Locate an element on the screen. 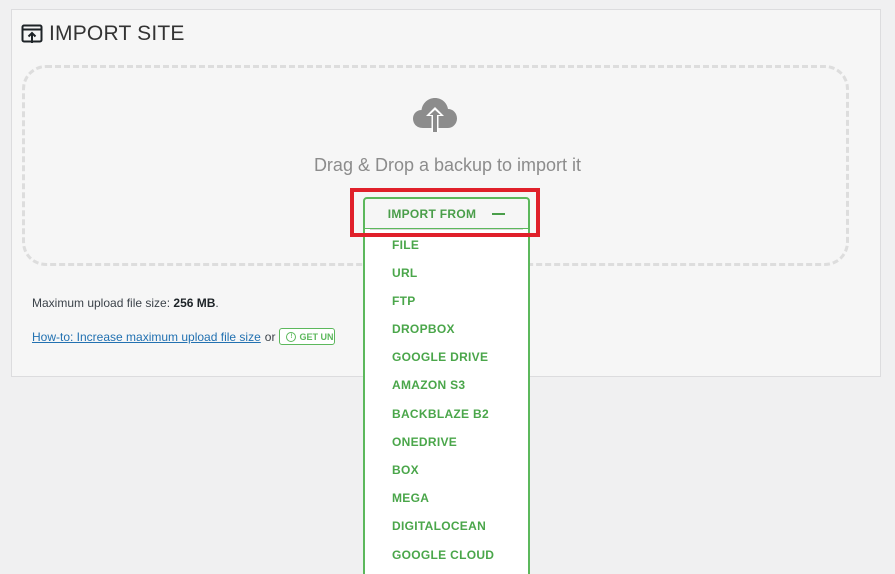 The image size is (895, 574). max-upload-value: 256 MB is located at coordinates (194, 303).